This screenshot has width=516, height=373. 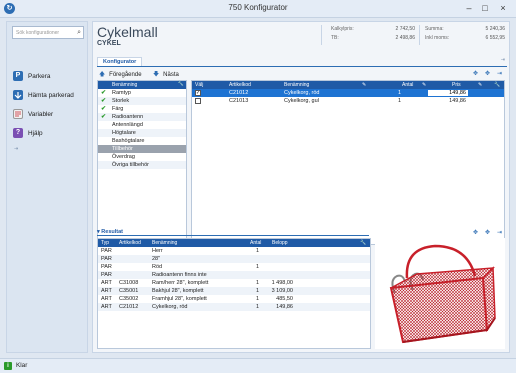 I want to click on row-checkbox: ✓, so click(x=198, y=93).